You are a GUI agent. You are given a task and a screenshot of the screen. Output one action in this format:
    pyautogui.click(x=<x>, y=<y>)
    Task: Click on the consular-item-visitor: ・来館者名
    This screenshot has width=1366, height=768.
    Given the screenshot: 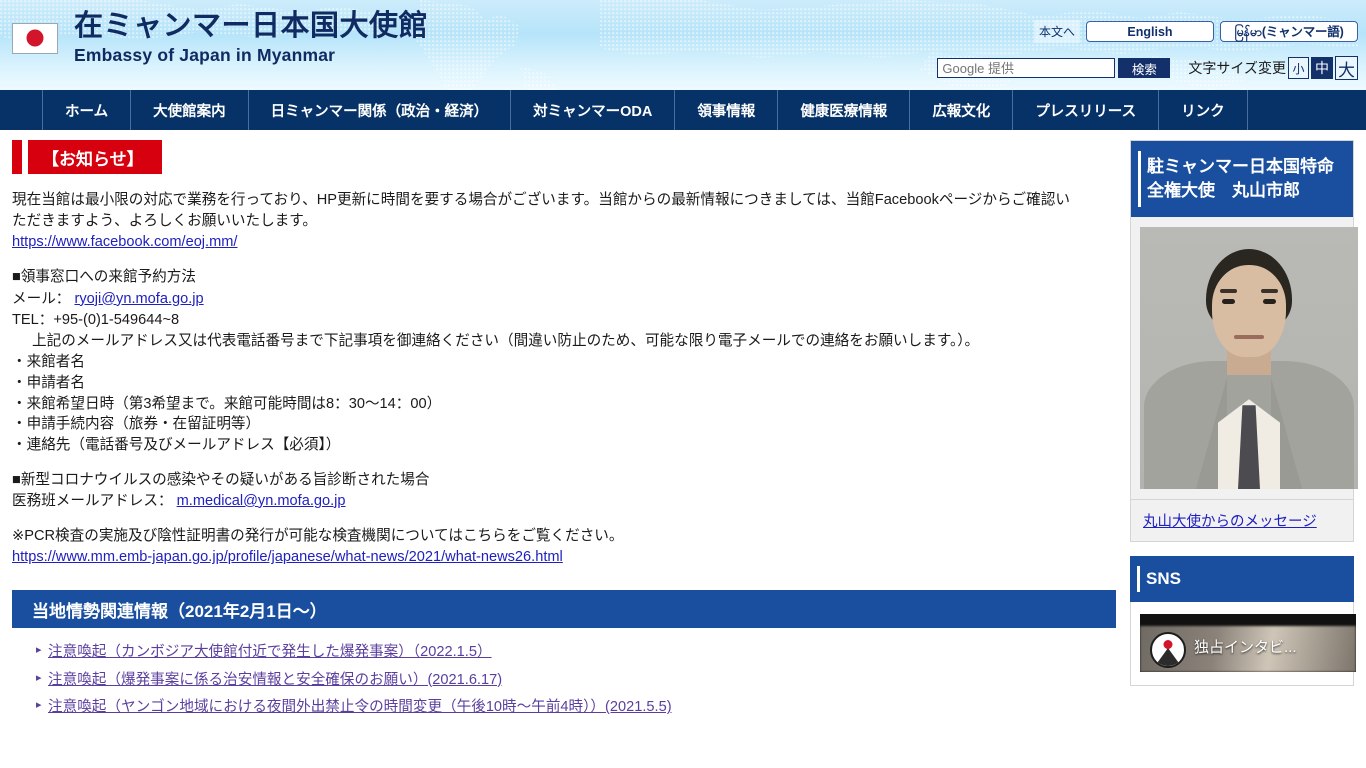 What is the action you would take?
    pyautogui.click(x=48, y=362)
    